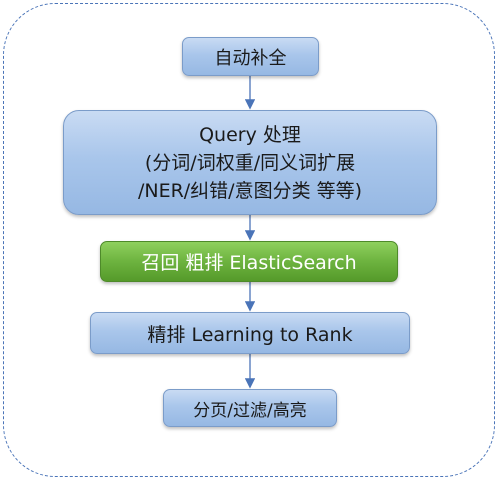  Describe the element at coordinates (250, 190) in the screenshot. I see `node-query-detail-2: /NER/纠错/意图分类 等等)` at that location.